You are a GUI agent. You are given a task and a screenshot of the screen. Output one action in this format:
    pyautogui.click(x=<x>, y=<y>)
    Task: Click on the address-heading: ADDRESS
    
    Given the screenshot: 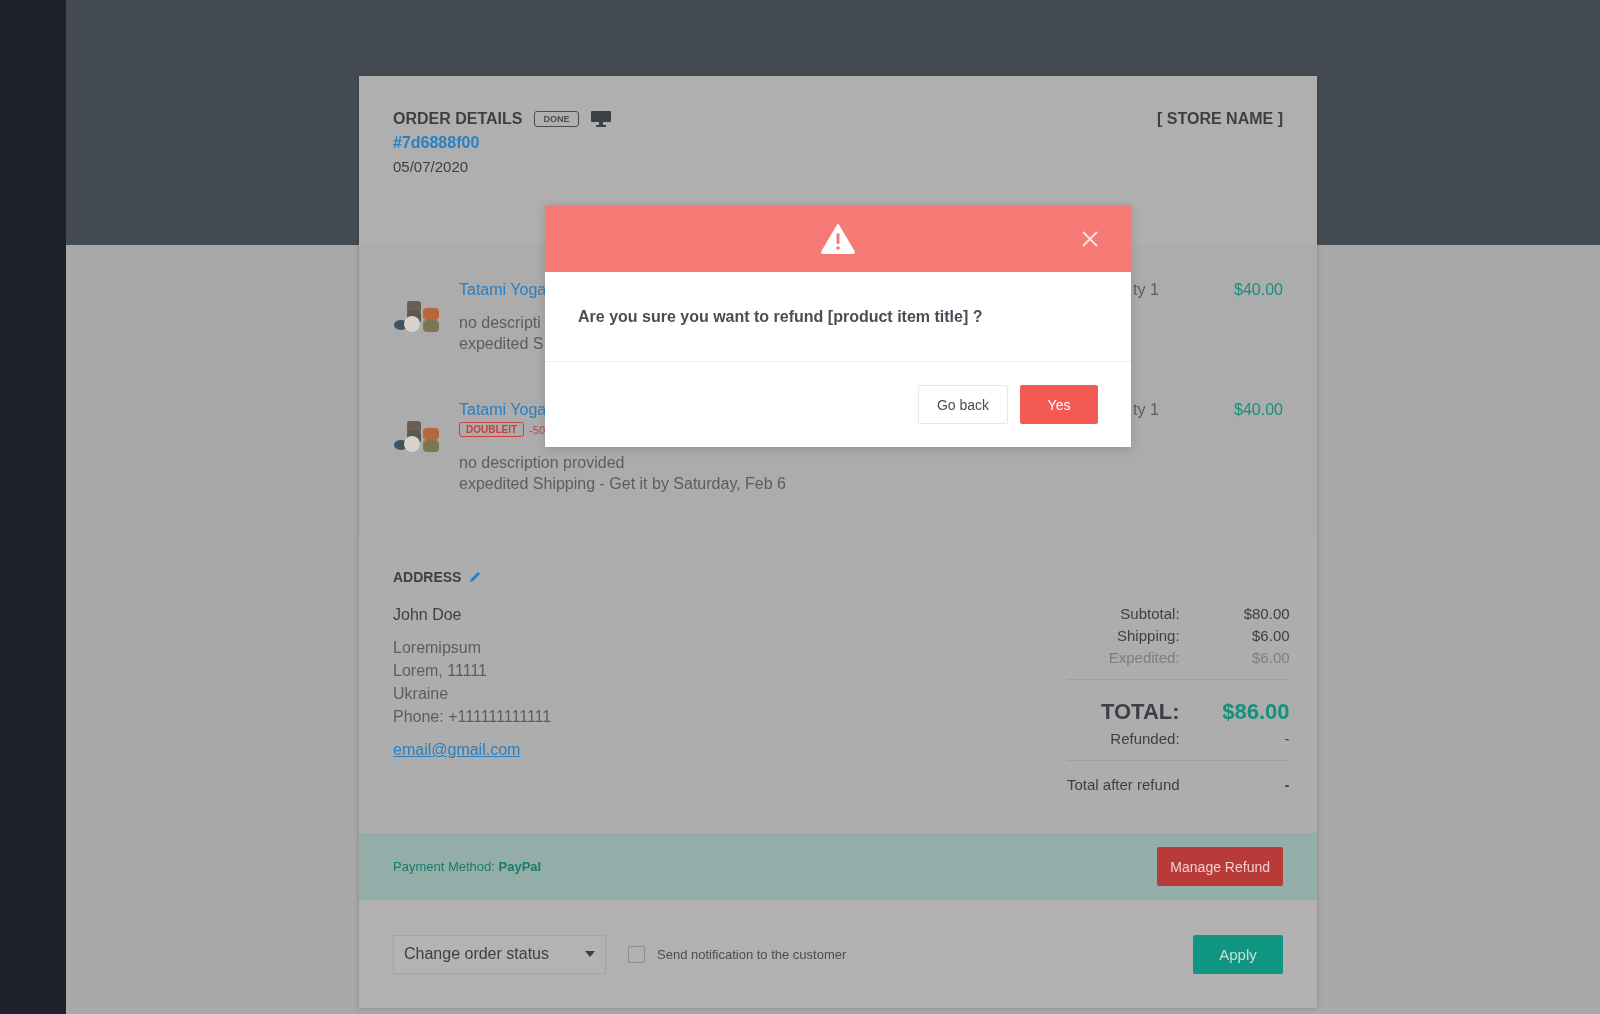 What is the action you would take?
    pyautogui.click(x=427, y=577)
    